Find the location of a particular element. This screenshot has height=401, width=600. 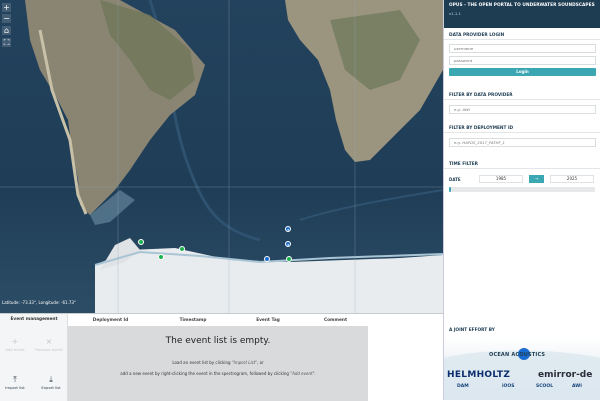

deployment-filter-input is located at coordinates (522, 142).